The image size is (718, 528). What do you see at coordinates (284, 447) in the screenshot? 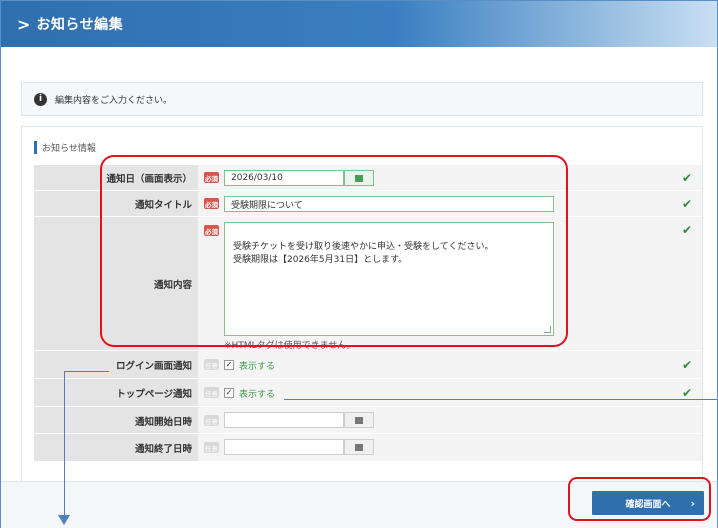
I see `end-date-input` at bounding box center [284, 447].